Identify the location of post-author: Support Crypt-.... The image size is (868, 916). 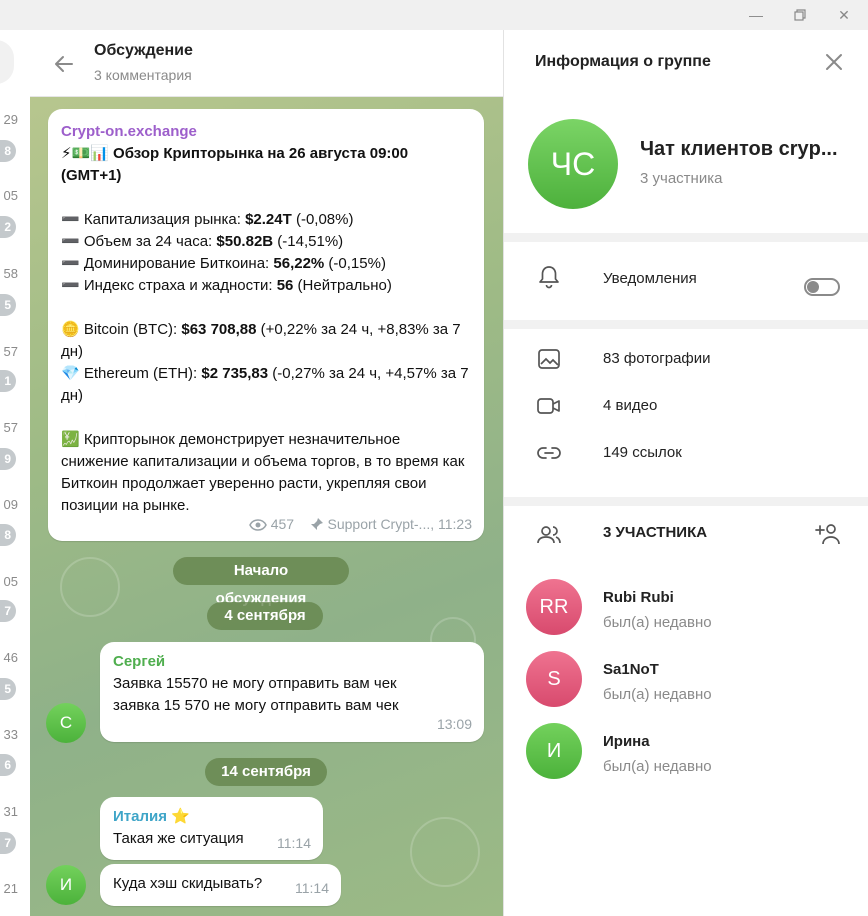
(379, 524).